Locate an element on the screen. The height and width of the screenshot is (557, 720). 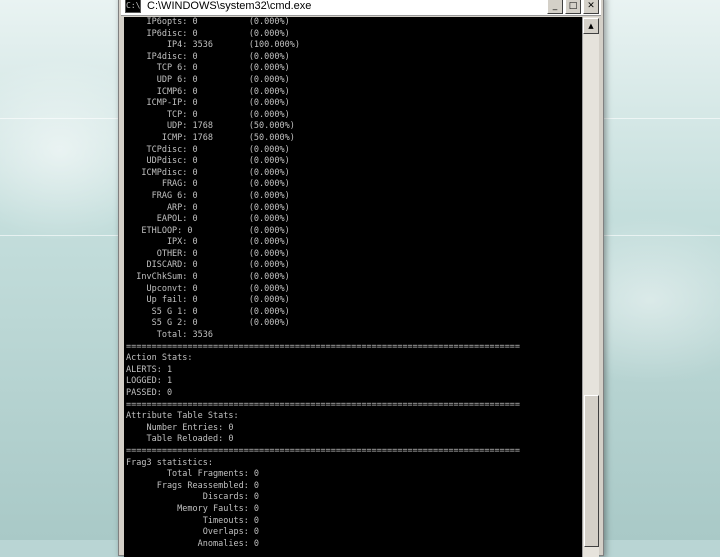
console-line: IP4disc: 0 (0.000%) is located at coordinates (208, 56).